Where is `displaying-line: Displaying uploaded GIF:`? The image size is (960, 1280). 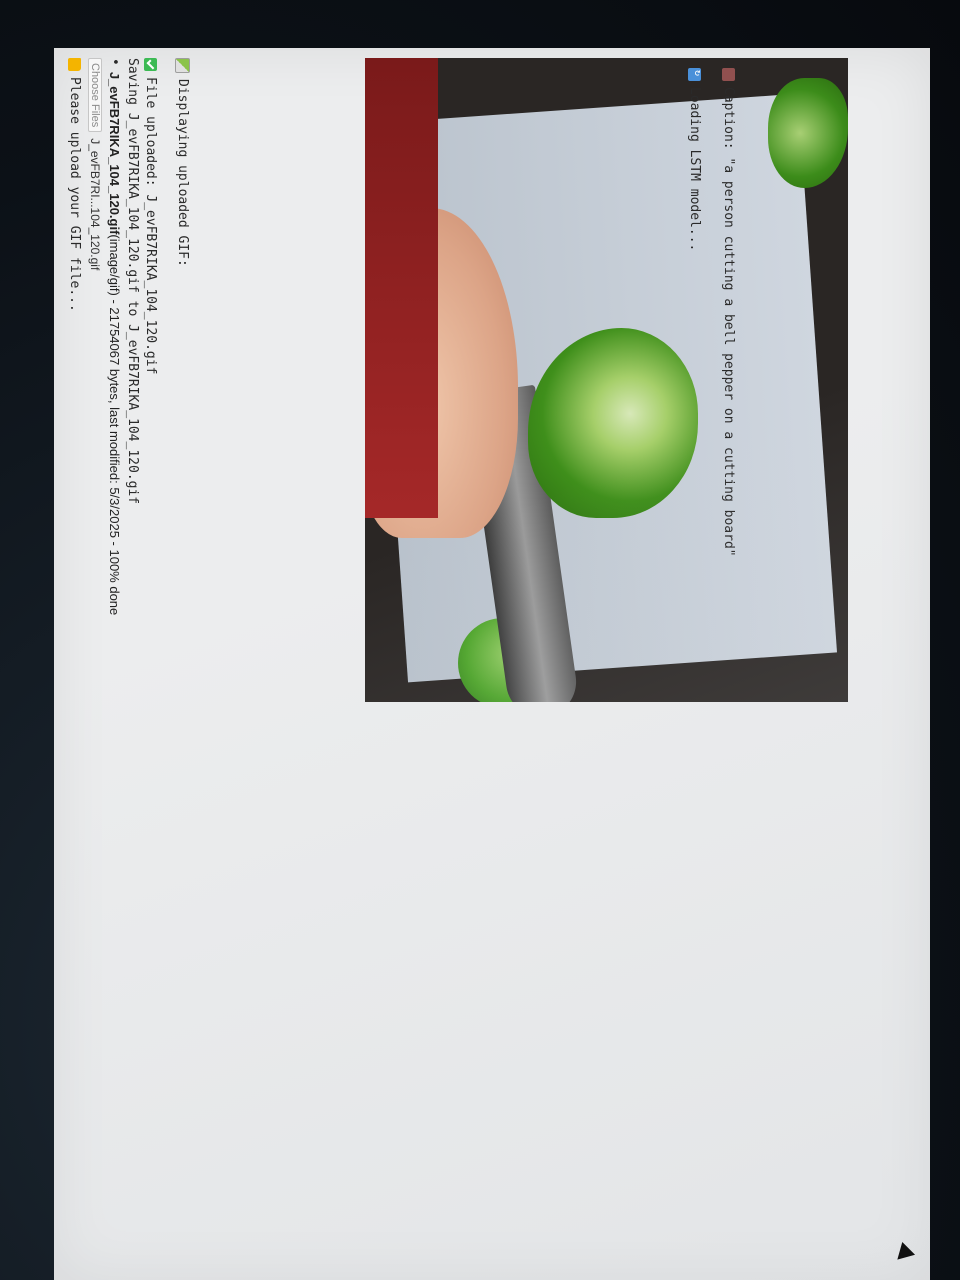
displaying-line: Displaying uploaded GIF: is located at coordinates (182, 162).